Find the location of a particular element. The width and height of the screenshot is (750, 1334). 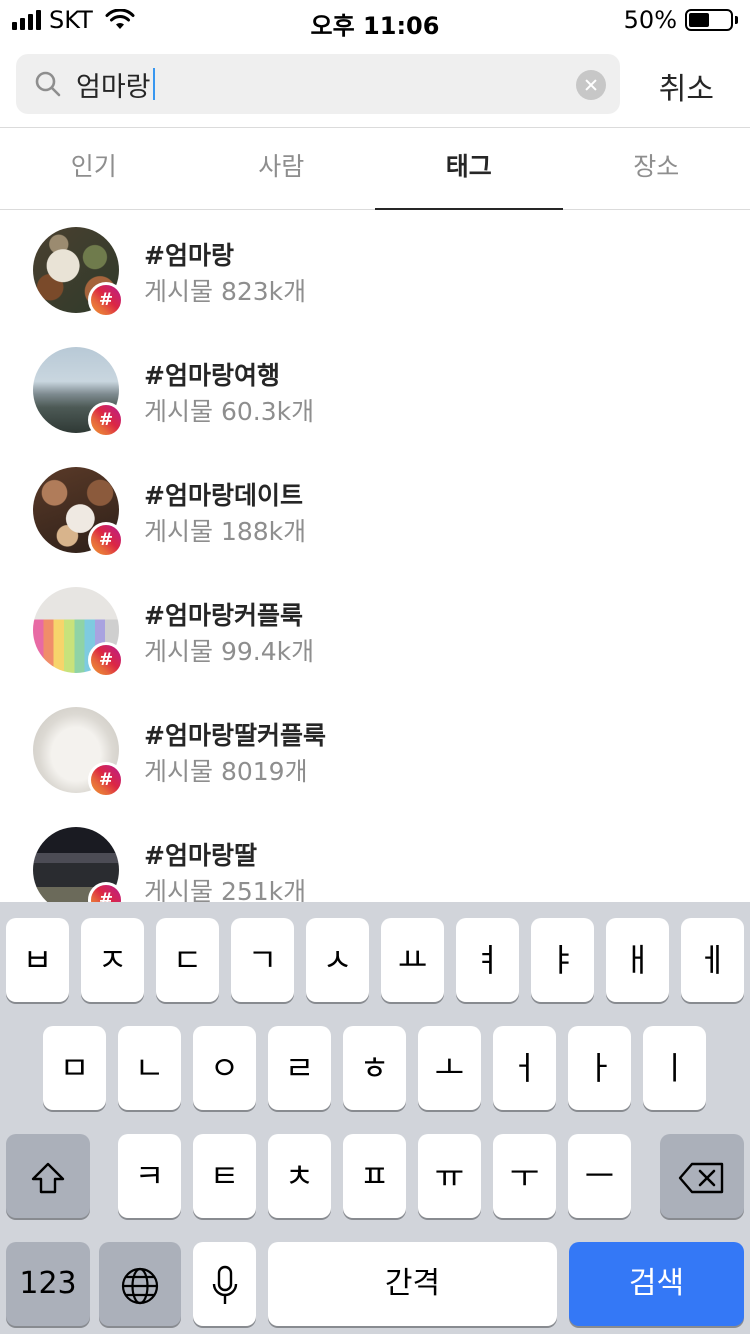

cancel-button: 취소 is located at coordinates (686, 86).